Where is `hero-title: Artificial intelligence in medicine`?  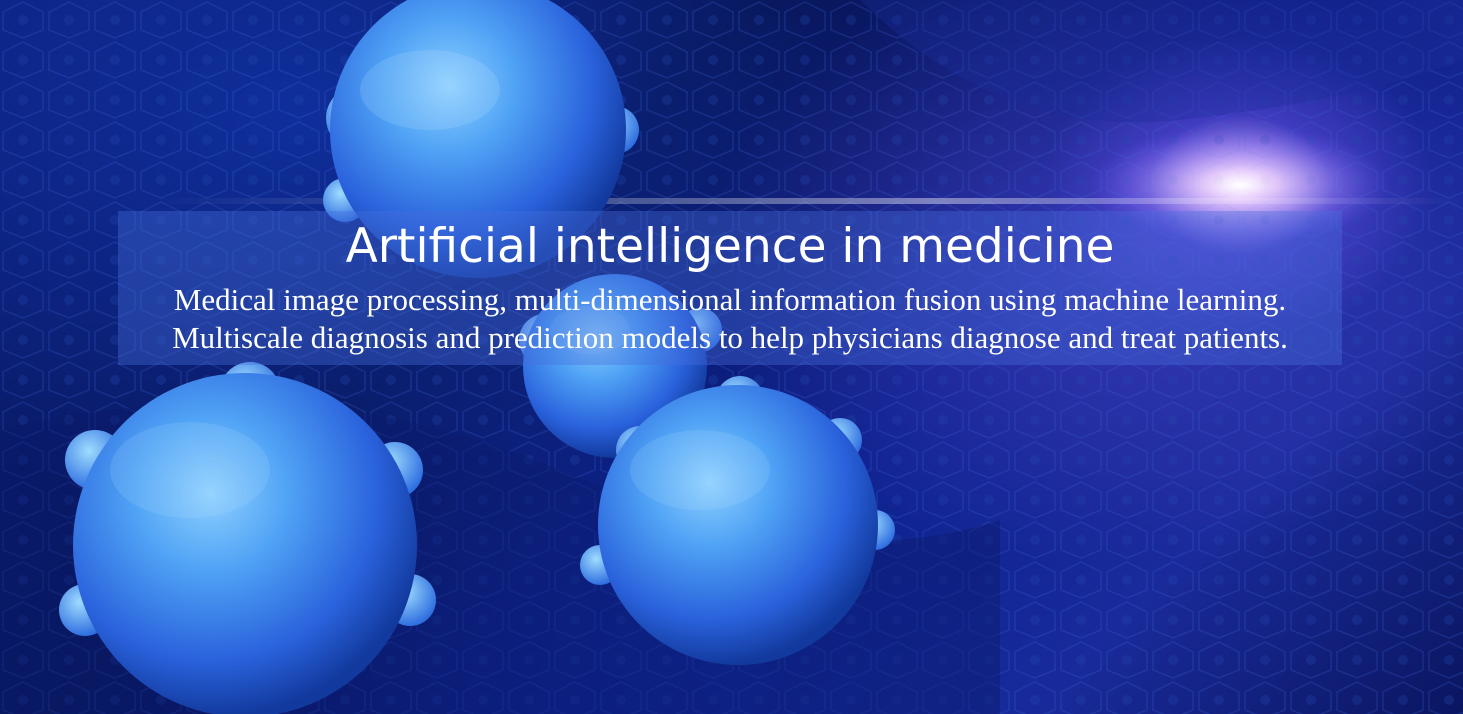 hero-title: Artificial intelligence in medicine is located at coordinates (730, 246).